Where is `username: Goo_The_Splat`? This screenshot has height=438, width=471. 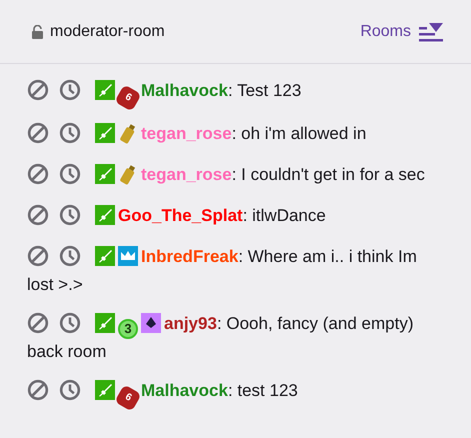
username: Goo_The_Splat is located at coordinates (180, 215).